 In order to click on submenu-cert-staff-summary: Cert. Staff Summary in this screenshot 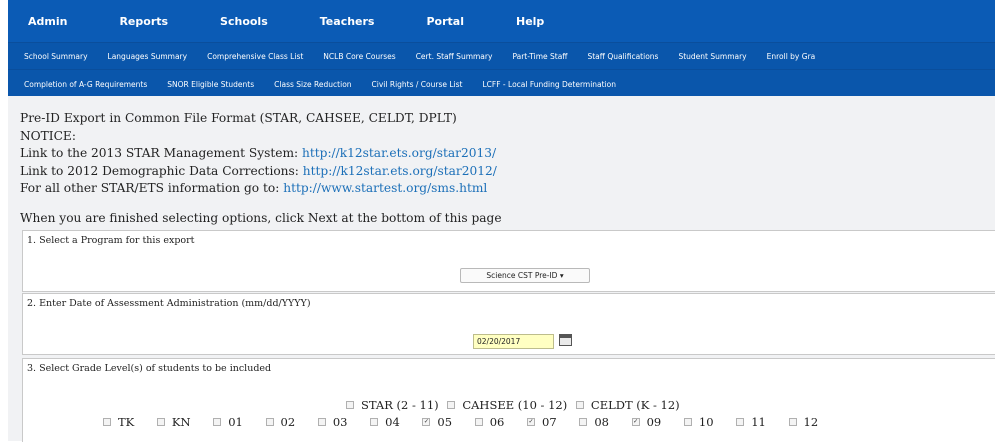, I will do `click(454, 56)`.